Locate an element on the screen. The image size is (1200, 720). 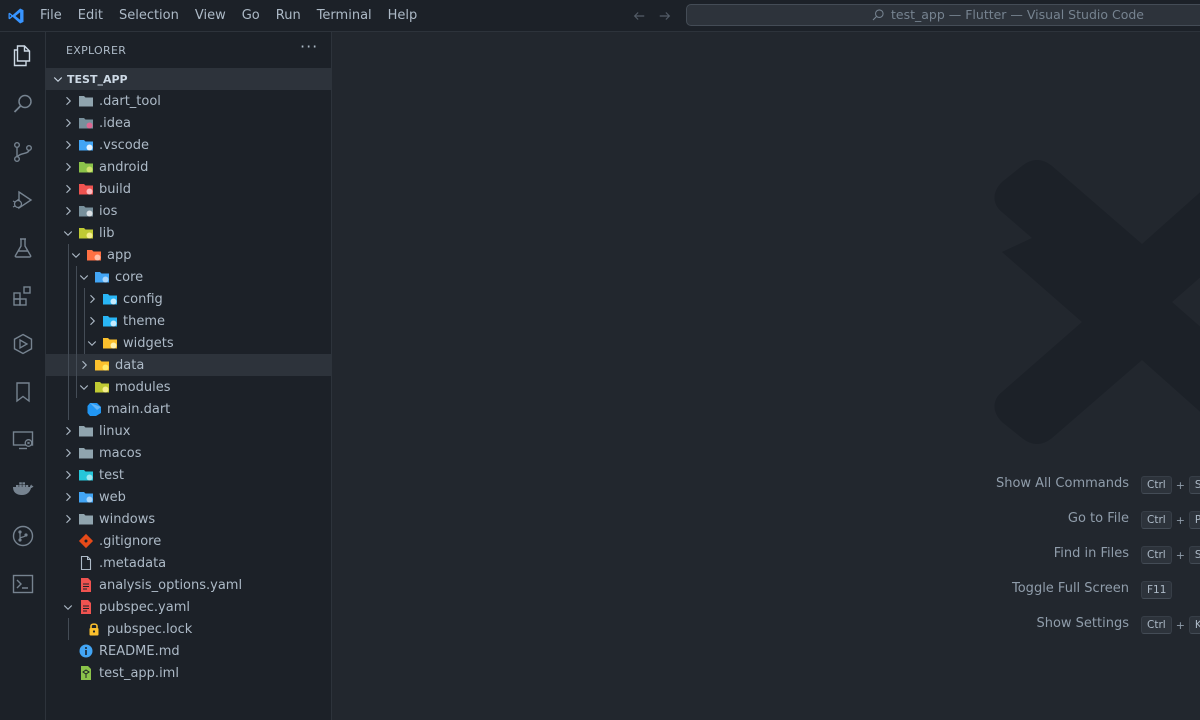
tree-folder: modules is located at coordinates (188, 387).